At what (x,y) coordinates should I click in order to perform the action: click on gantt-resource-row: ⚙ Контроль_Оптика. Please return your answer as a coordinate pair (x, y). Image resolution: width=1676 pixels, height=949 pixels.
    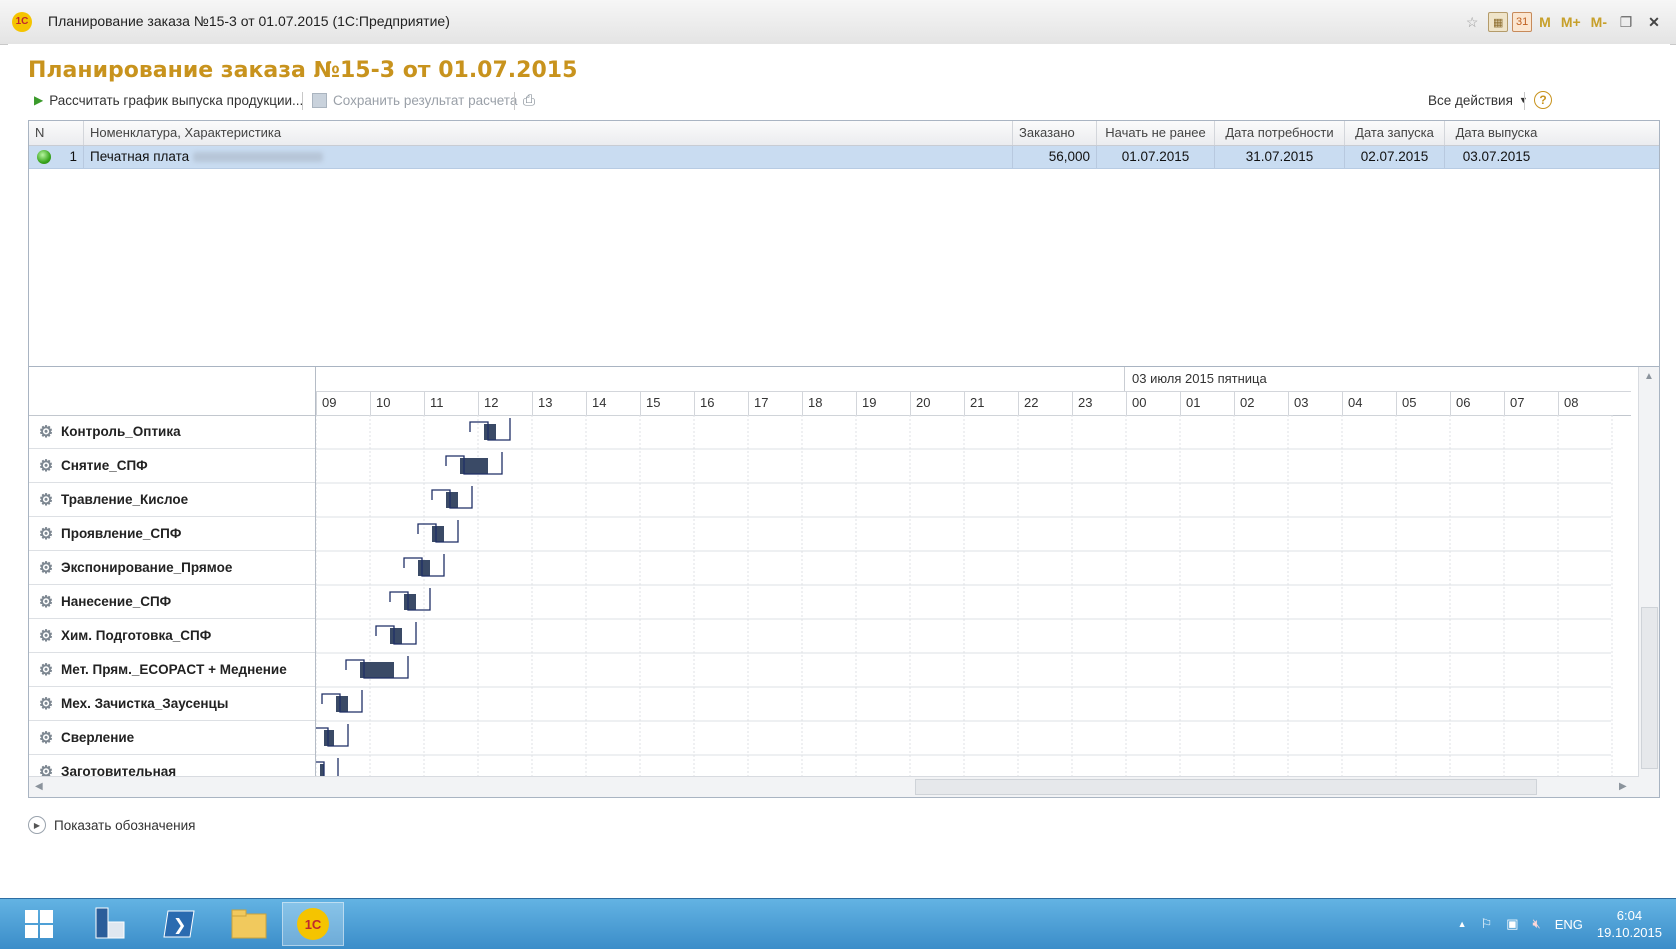
    Looking at the image, I should click on (172, 432).